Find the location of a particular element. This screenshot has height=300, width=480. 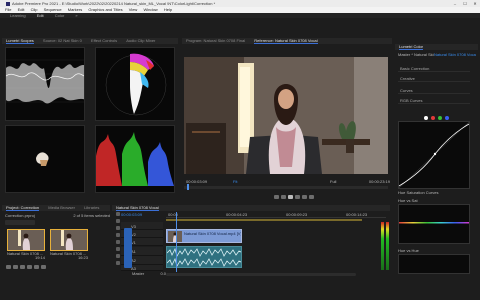

project-item-duration: 19:14 is located at coordinates (39, 257).